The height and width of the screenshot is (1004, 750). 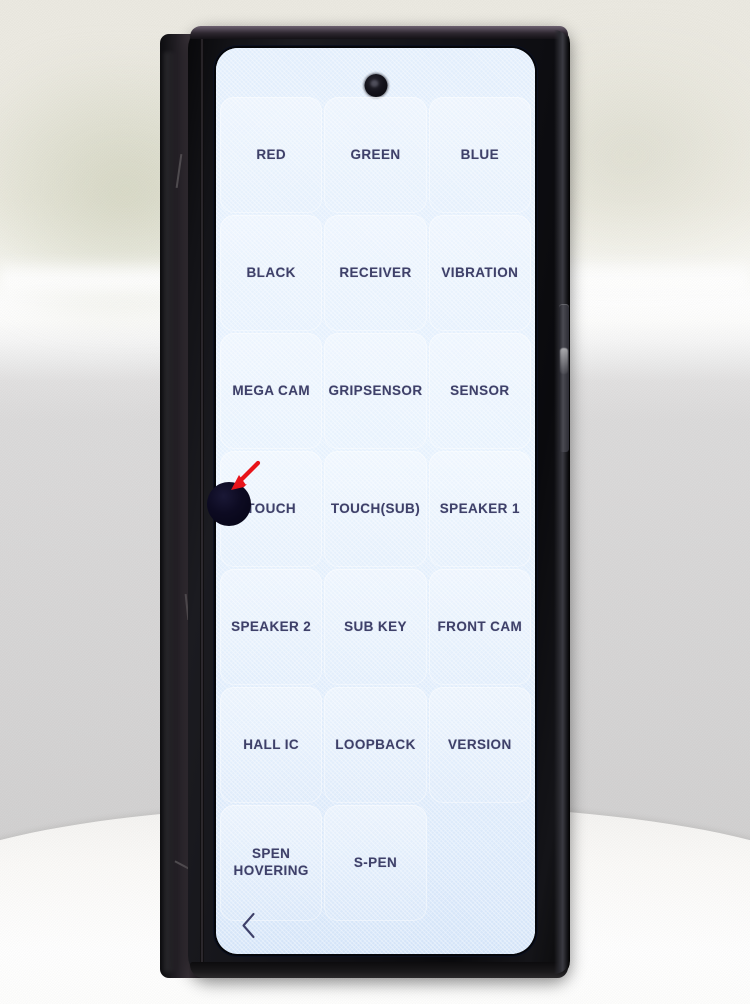 I want to click on grid-cell-label: VERSION, so click(x=480, y=744).